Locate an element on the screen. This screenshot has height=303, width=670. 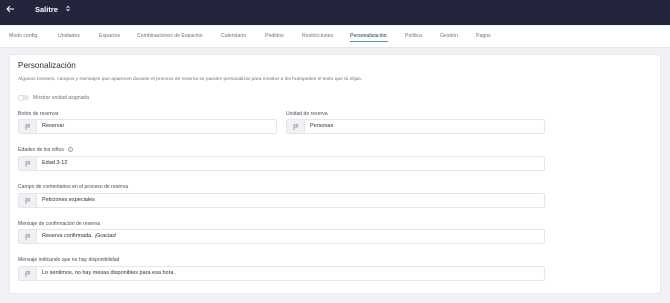
reservation-unit-field: Personas is located at coordinates (415, 126).